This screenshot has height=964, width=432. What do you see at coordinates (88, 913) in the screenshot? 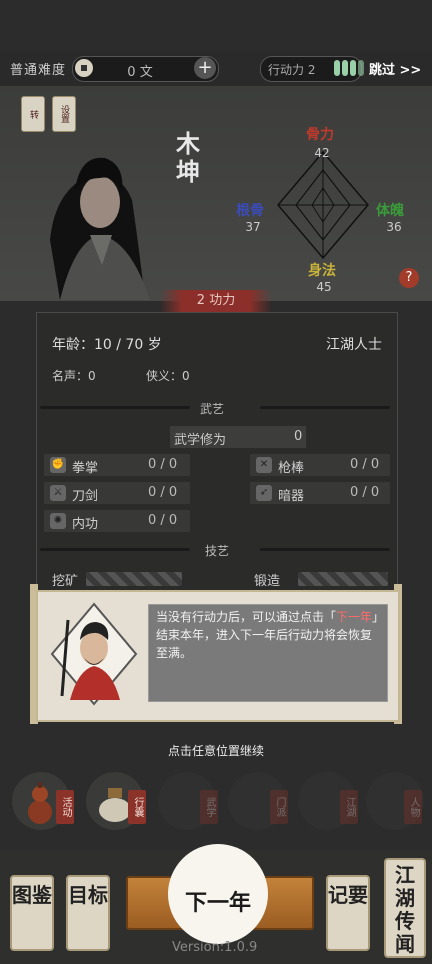
I see `goal-button: 目标` at bounding box center [88, 913].